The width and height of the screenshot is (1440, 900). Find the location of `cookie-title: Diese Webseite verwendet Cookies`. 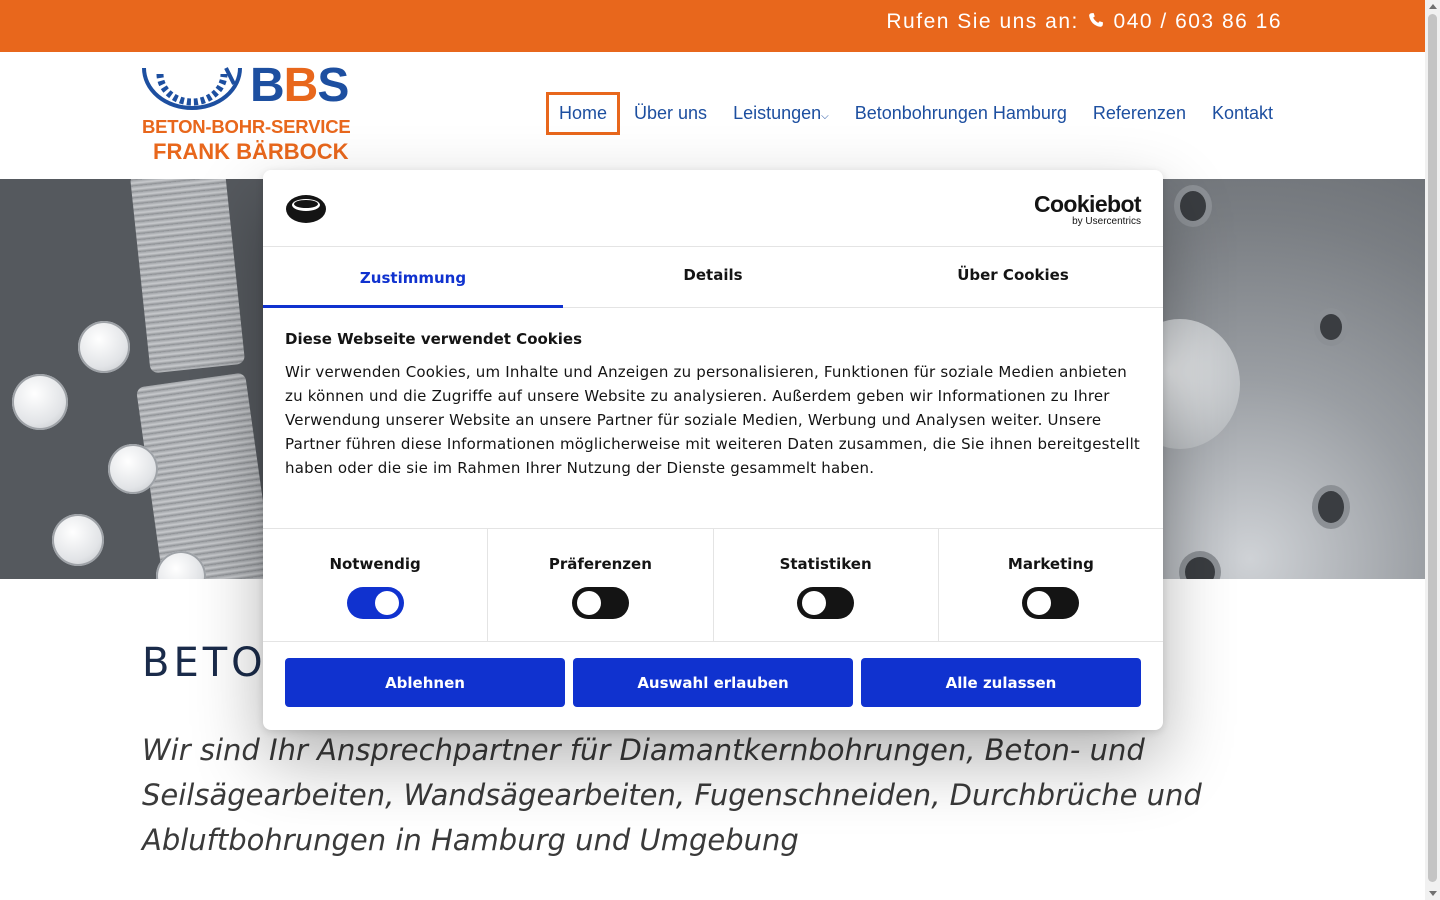

cookie-title: Diese Webseite verwendet Cookies is located at coordinates (434, 339).